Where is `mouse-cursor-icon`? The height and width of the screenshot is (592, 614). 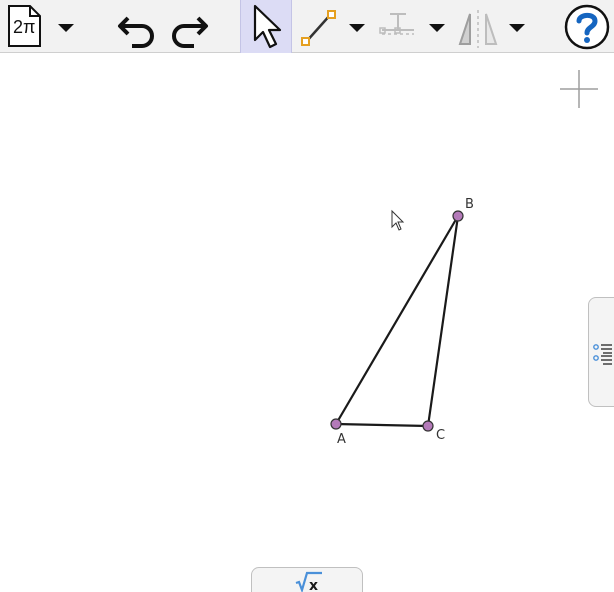
mouse-cursor-icon is located at coordinates (398, 220).